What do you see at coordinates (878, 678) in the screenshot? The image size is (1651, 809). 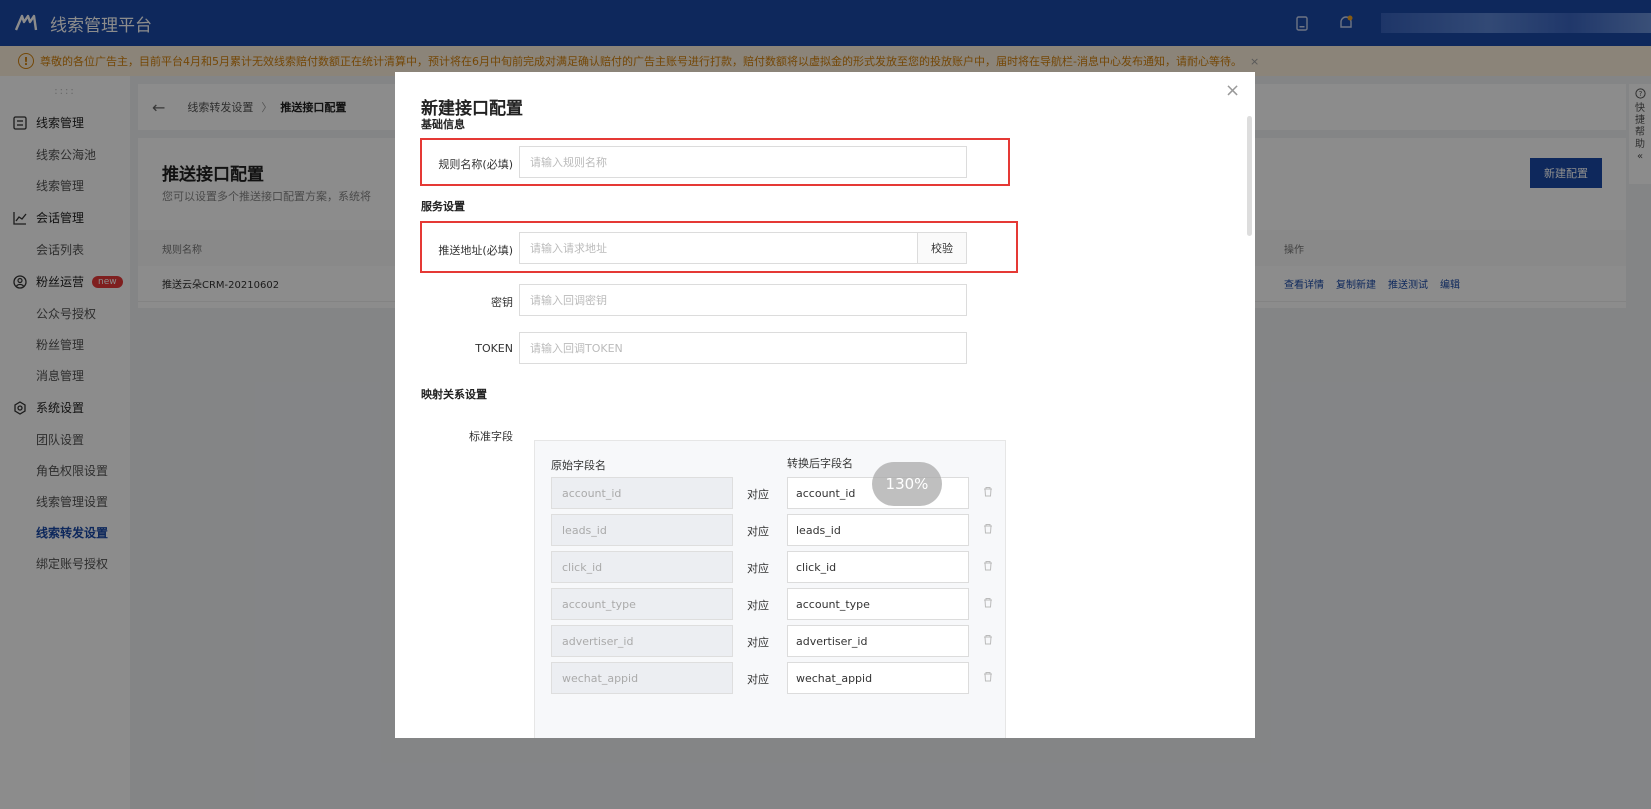 I see `converted-field-input: wechat_appid` at bounding box center [878, 678].